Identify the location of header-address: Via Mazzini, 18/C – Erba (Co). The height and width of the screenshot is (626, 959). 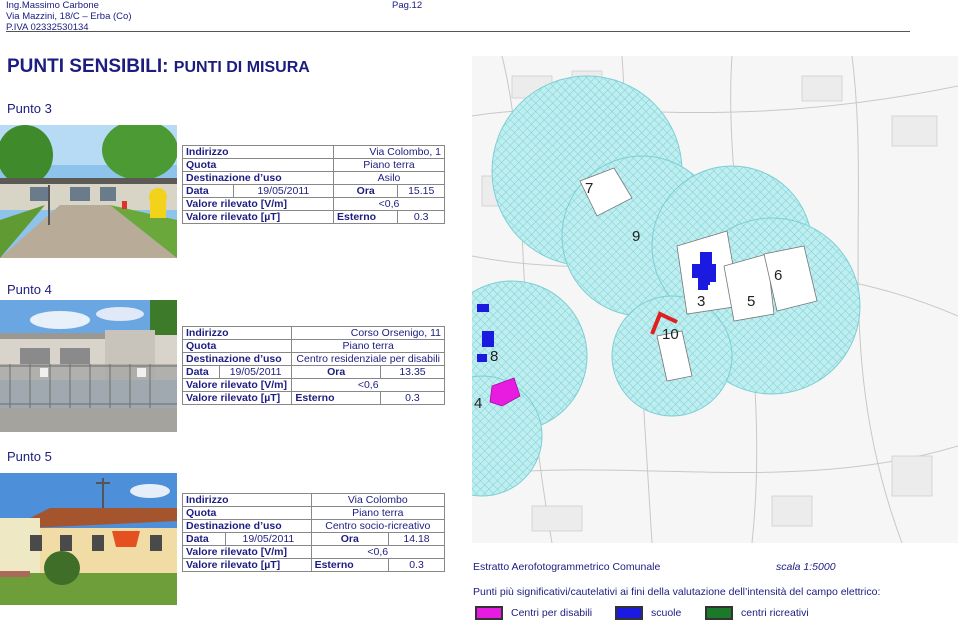
(69, 16).